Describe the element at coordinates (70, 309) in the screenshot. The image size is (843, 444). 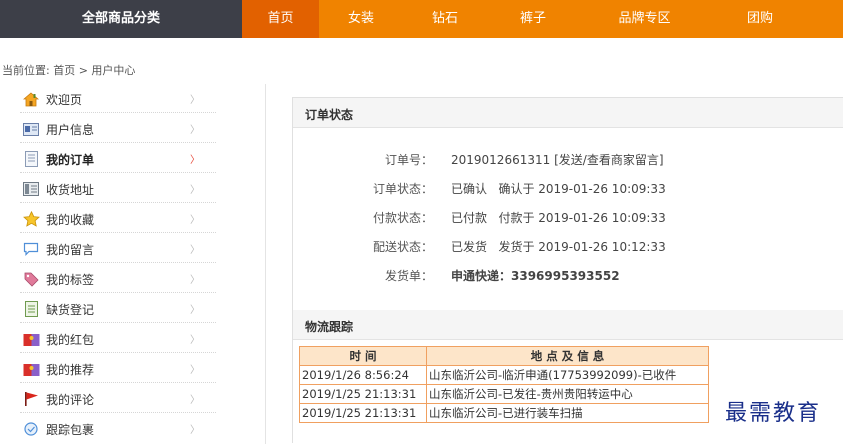
I see `sidebar-item-label: 缺货登记` at that location.